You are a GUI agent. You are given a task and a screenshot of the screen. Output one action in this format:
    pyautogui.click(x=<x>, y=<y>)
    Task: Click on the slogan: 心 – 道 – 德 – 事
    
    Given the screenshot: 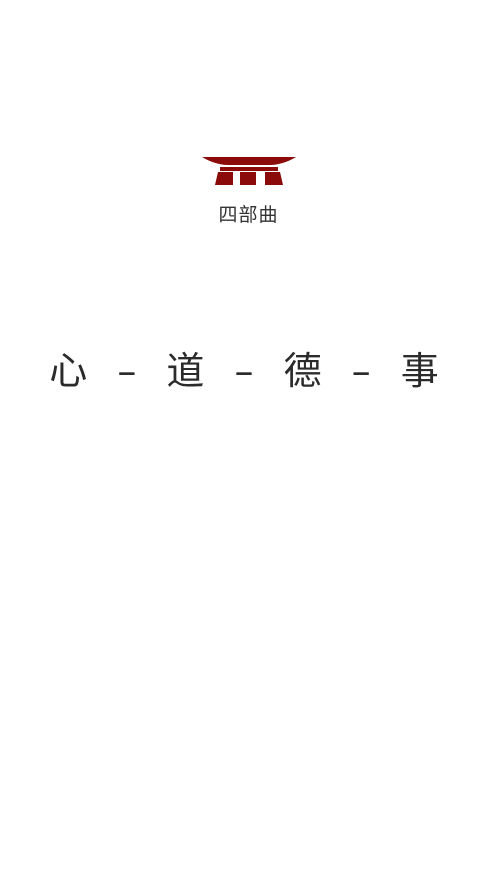 What is the action you would take?
    pyautogui.click(x=248, y=371)
    